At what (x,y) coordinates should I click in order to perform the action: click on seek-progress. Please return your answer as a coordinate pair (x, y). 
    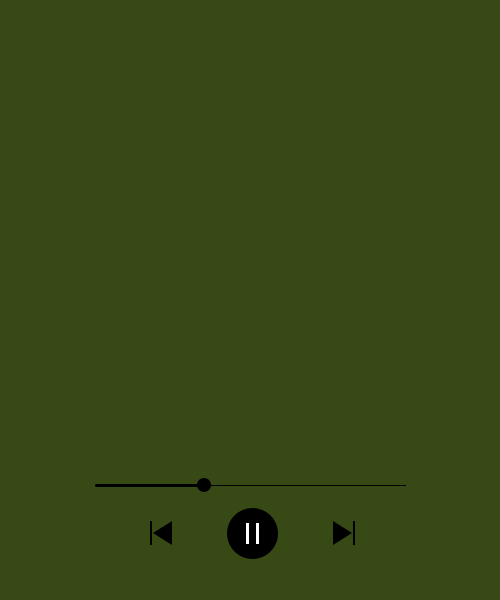
    Looking at the image, I should click on (149, 485).